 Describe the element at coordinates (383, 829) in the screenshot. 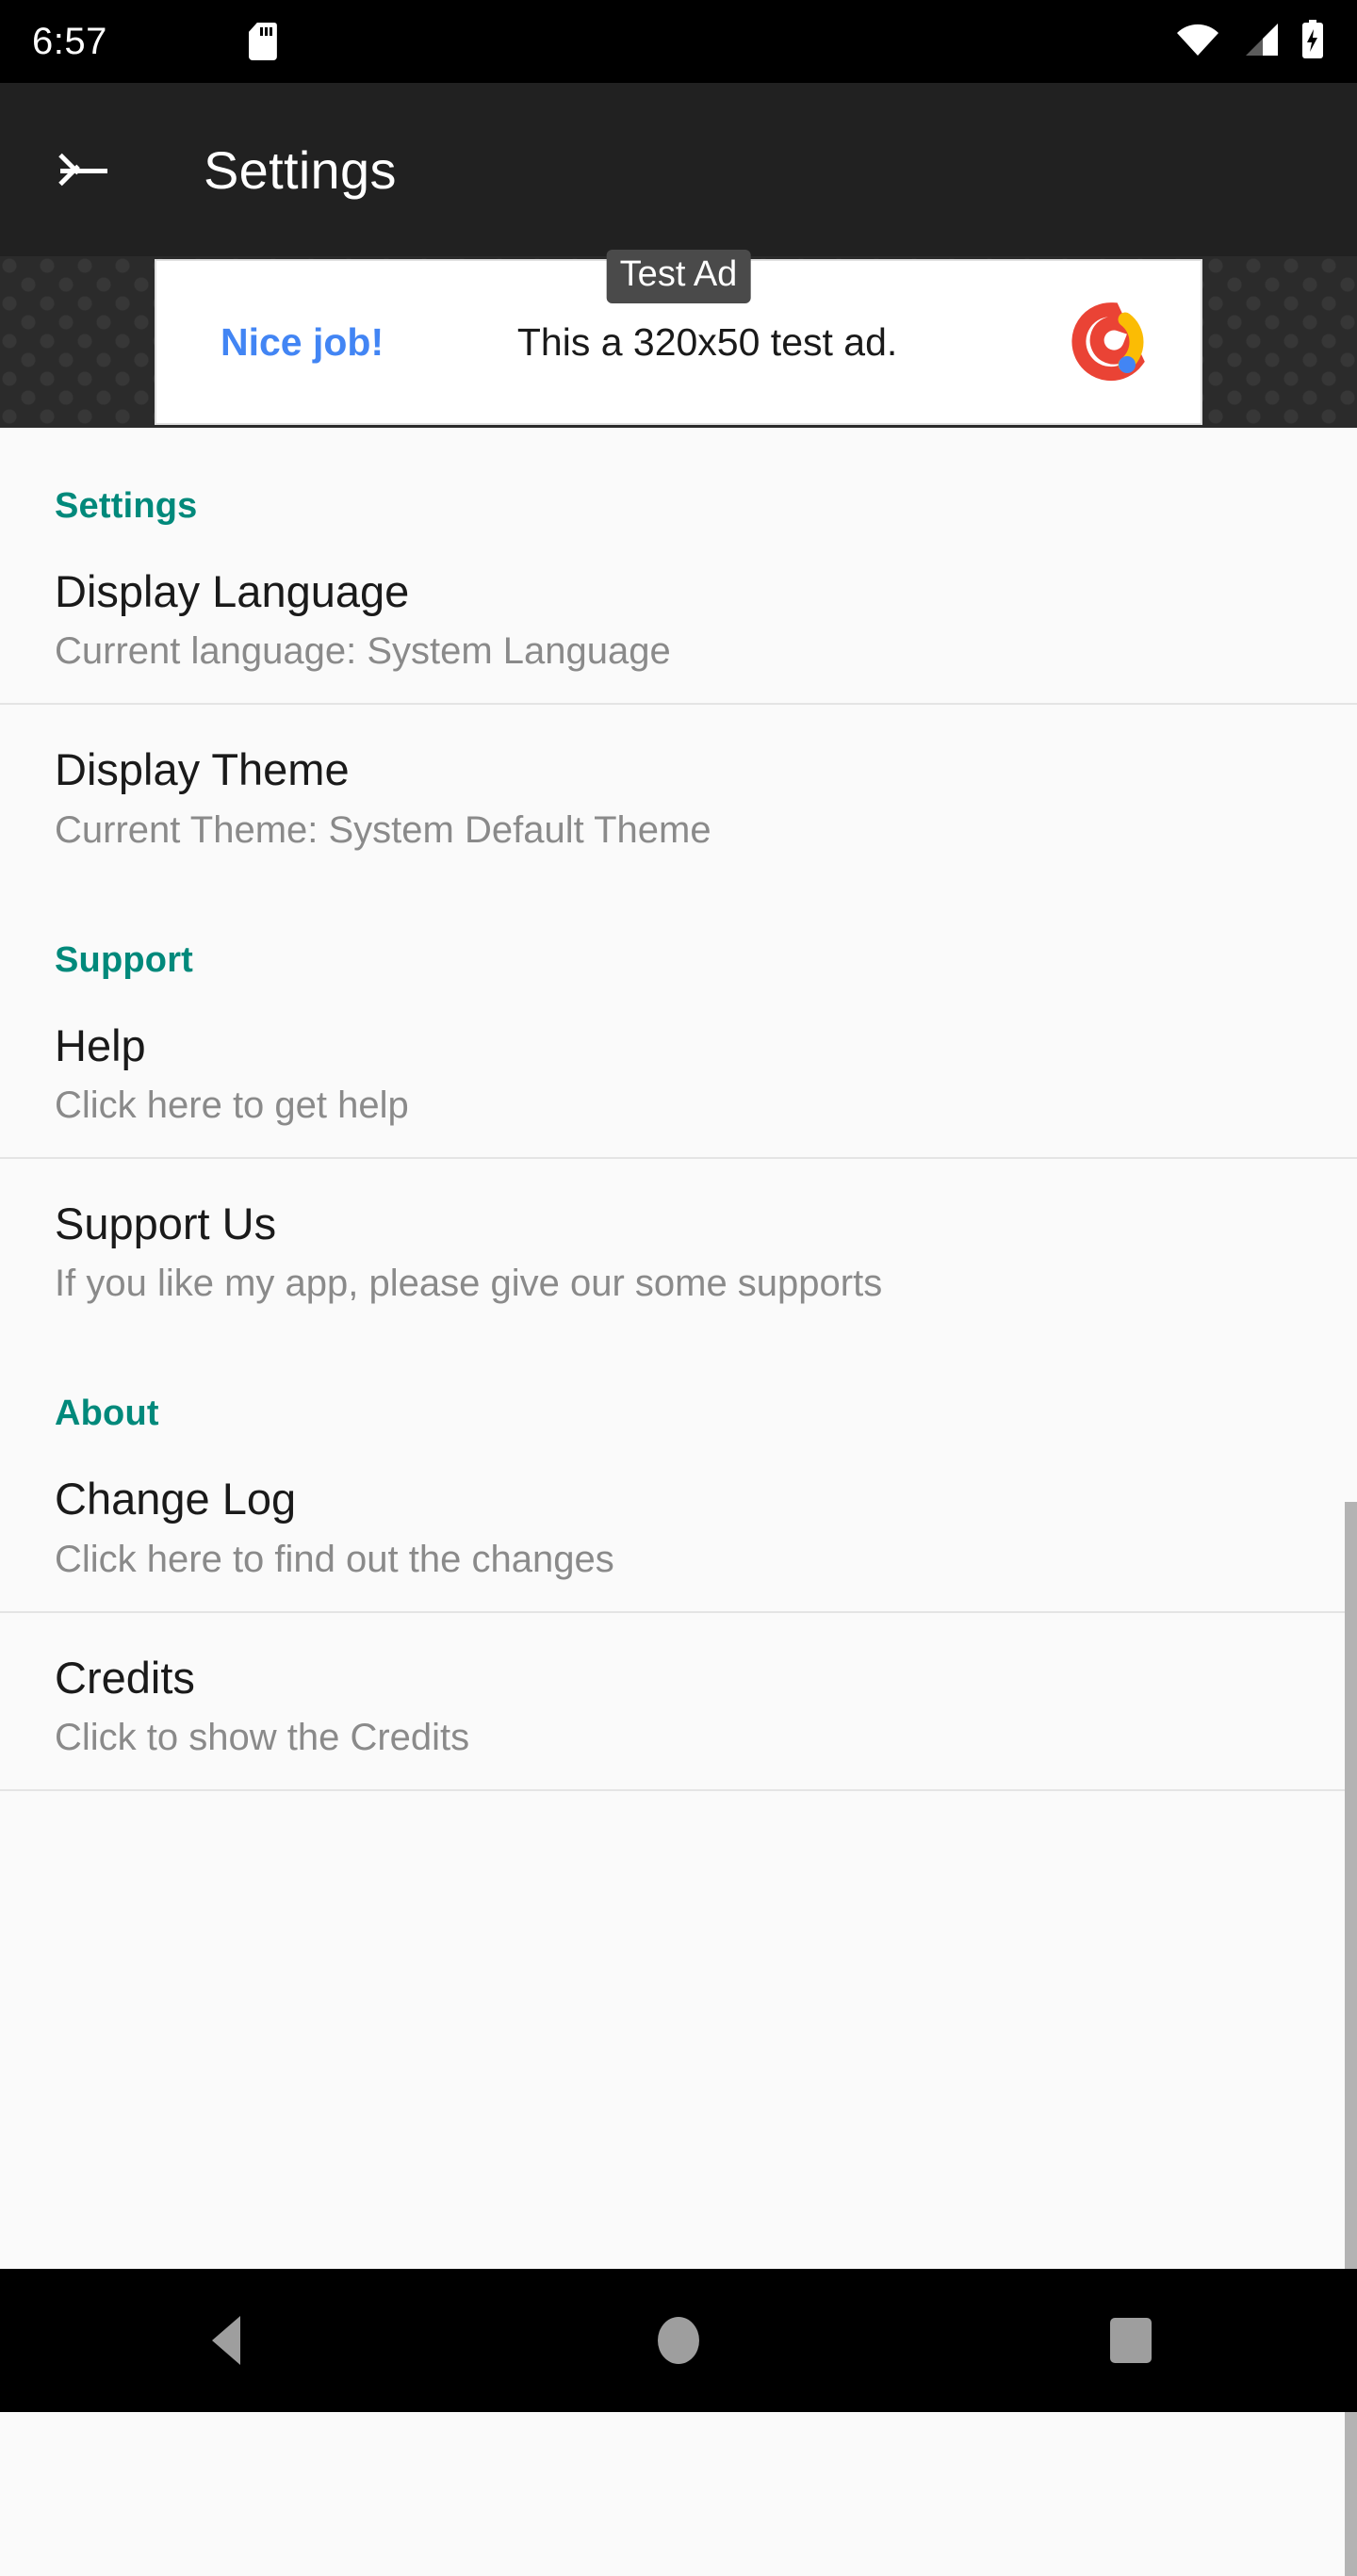

I see `pref-summary: Current Theme: System Default Theme` at that location.